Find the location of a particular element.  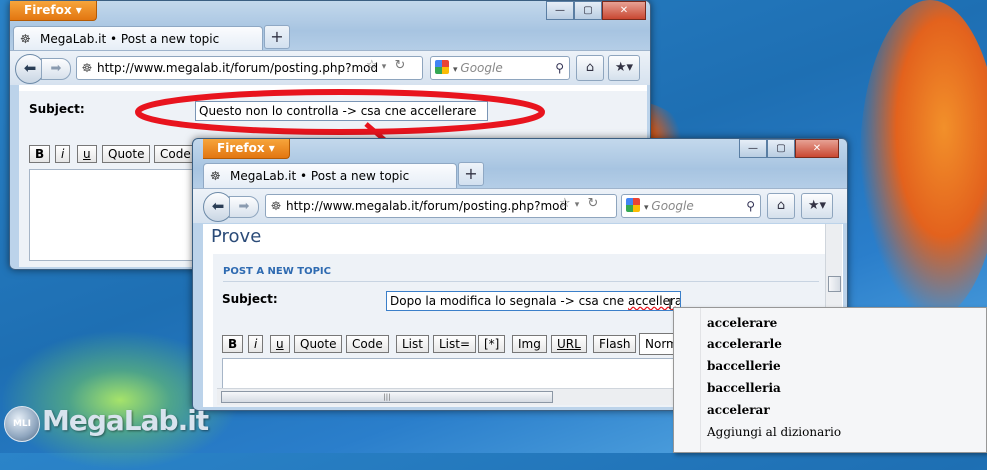

suggestion-item: accelerare is located at coordinates (742, 323).